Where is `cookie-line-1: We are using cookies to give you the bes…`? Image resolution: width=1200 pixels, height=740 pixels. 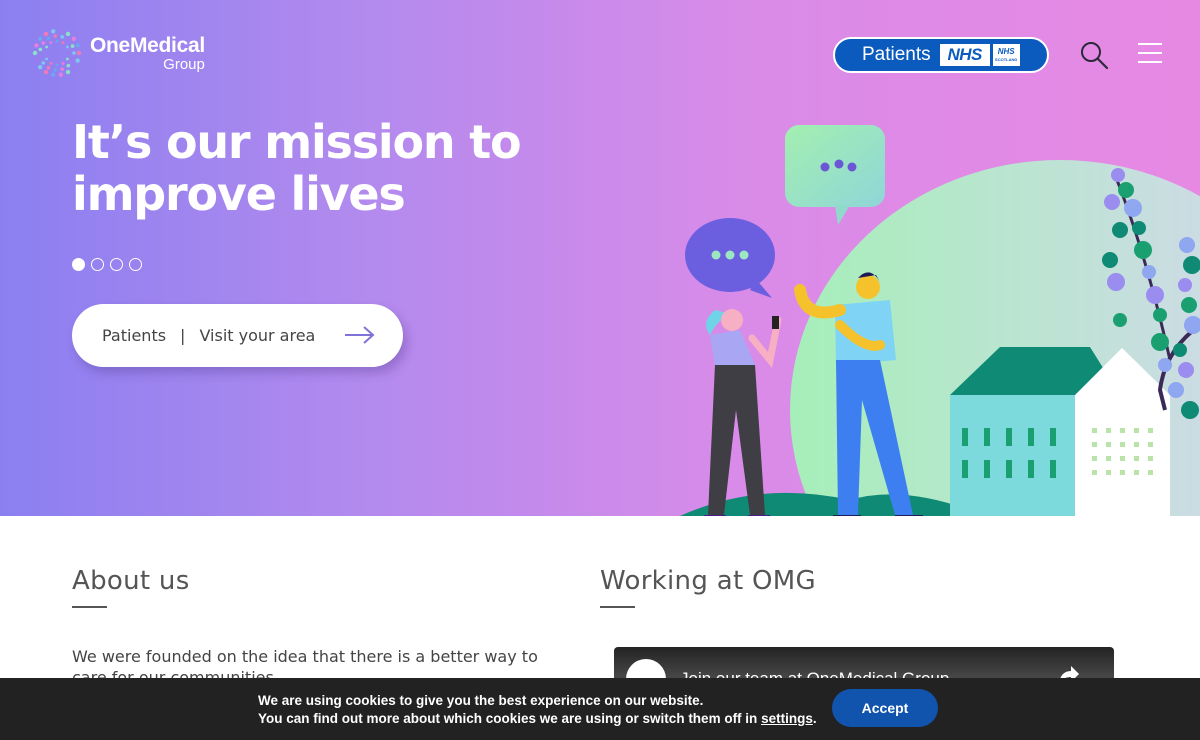 cookie-line-1: We are using cookies to give you the bes… is located at coordinates (481, 700).